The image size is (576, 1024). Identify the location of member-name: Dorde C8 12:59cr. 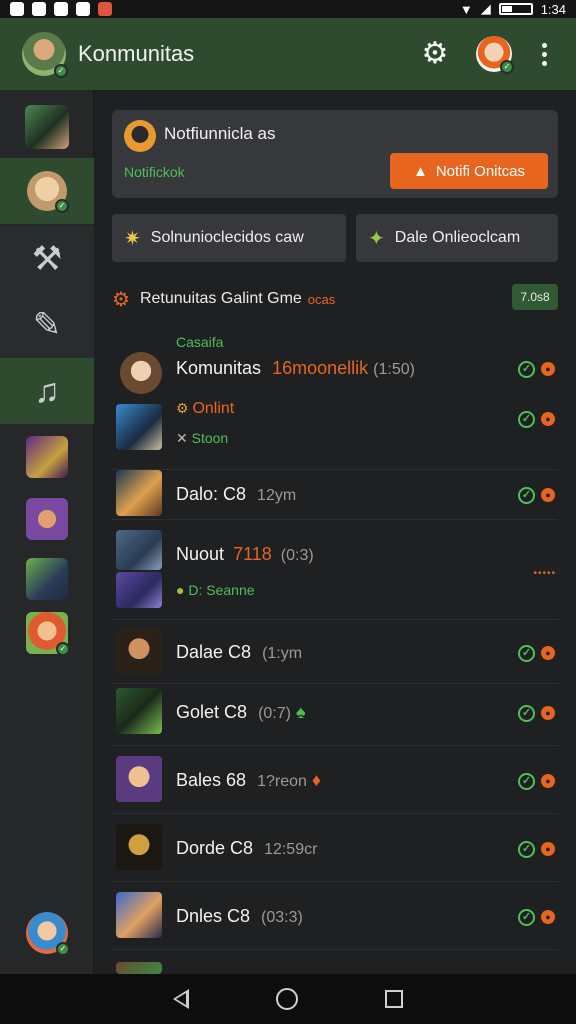
(246, 848).